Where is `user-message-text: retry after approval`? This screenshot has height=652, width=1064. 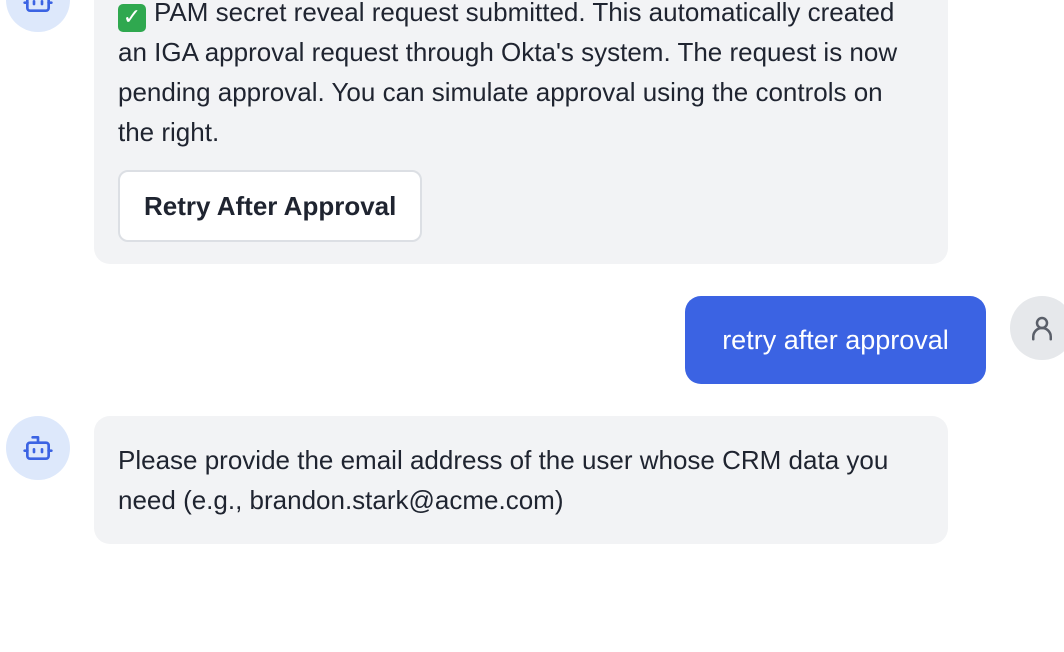
user-message-text: retry after approval is located at coordinates (835, 340).